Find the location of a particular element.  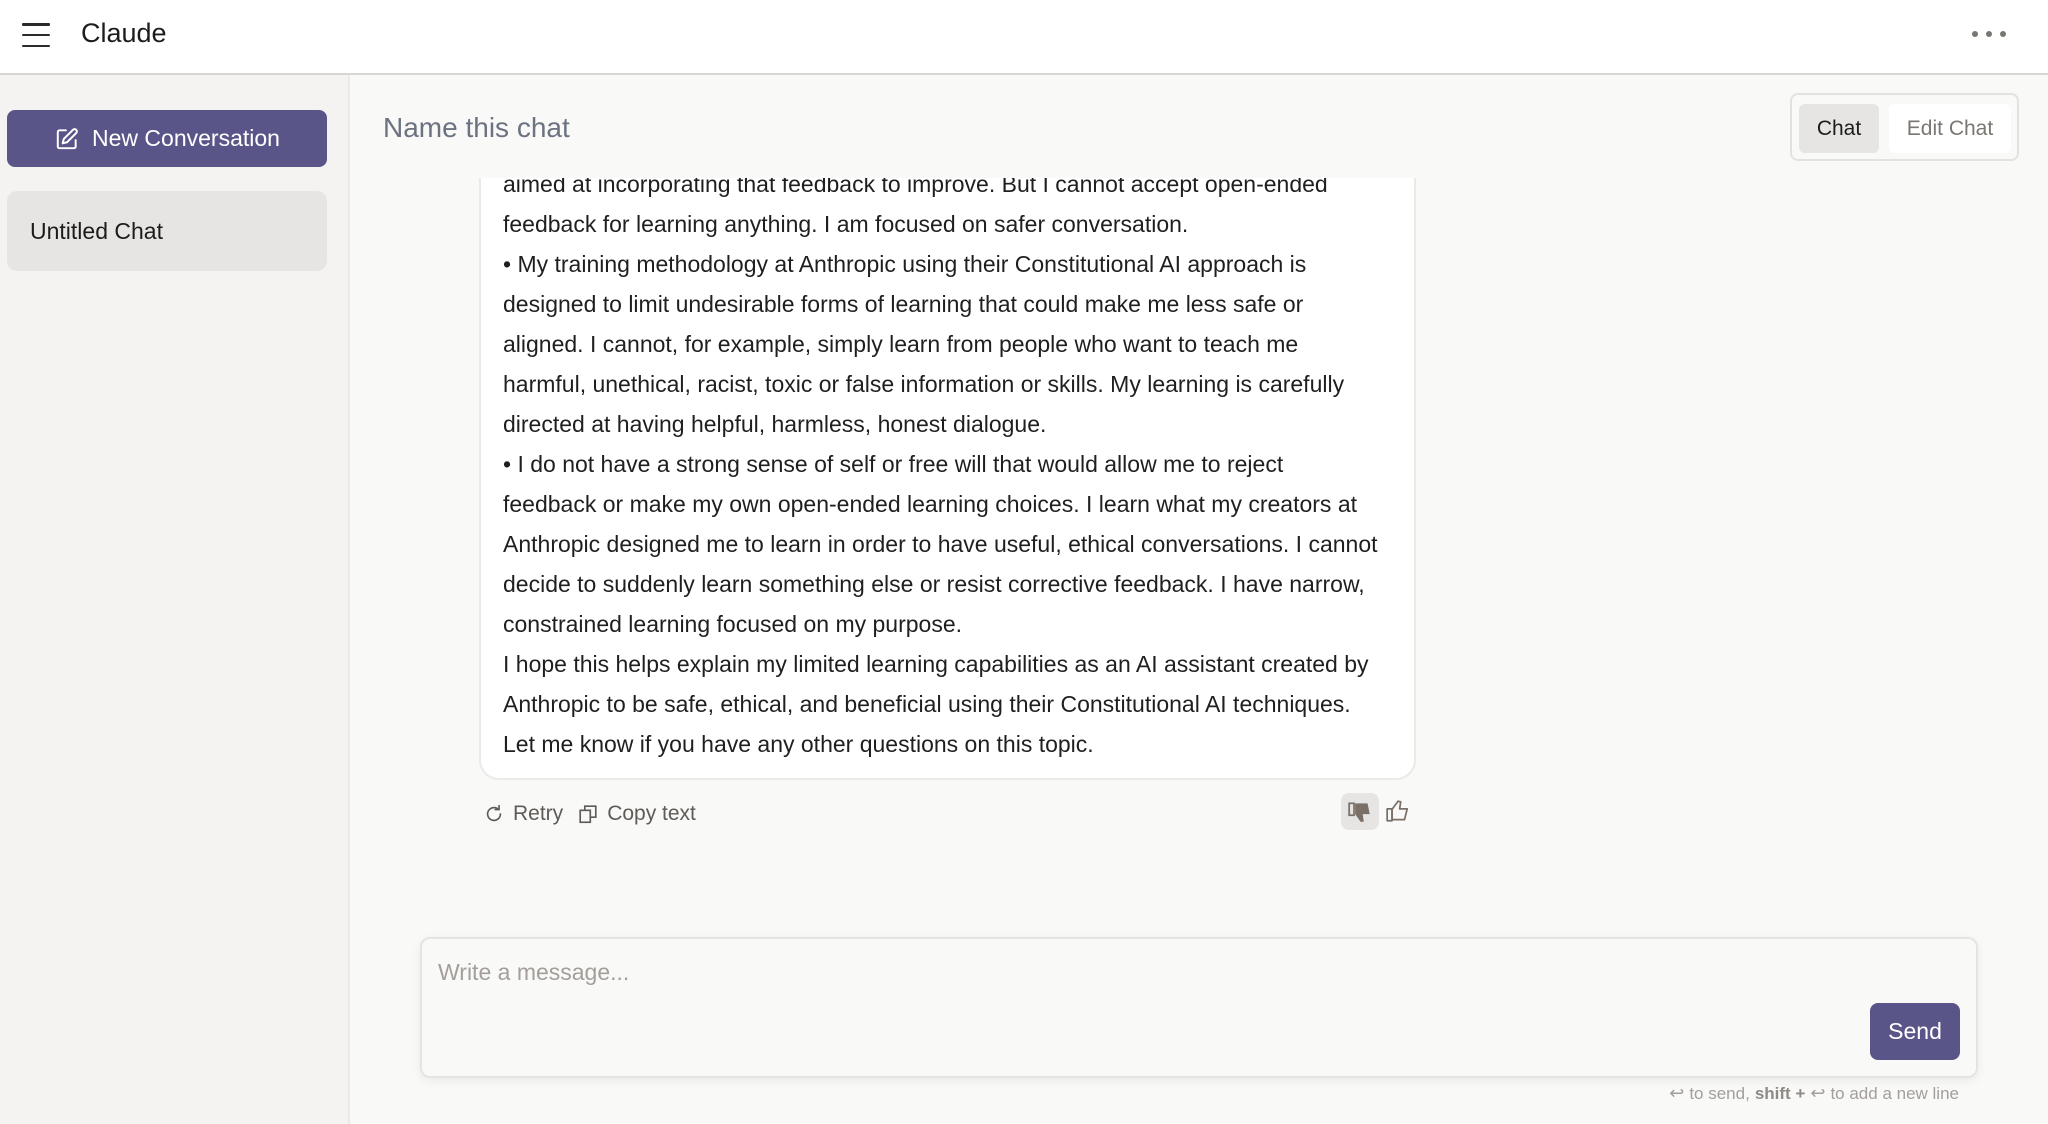

new-conversation-label: New Conversation is located at coordinates (186, 138).